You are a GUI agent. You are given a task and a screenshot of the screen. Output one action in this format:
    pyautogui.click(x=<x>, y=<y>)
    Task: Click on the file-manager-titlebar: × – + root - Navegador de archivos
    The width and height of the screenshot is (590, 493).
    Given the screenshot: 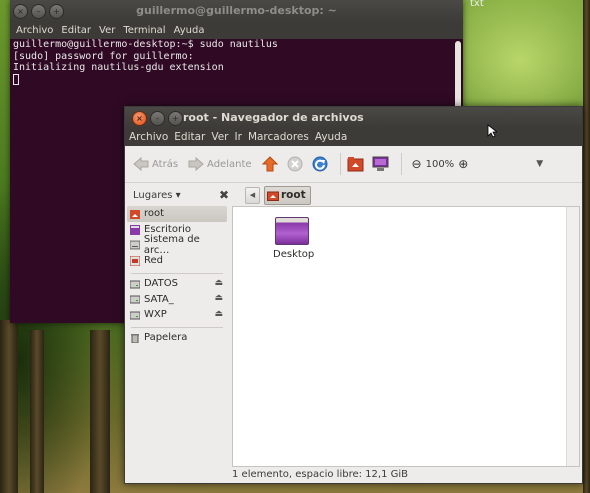 What is the action you would take?
    pyautogui.click(x=353, y=117)
    